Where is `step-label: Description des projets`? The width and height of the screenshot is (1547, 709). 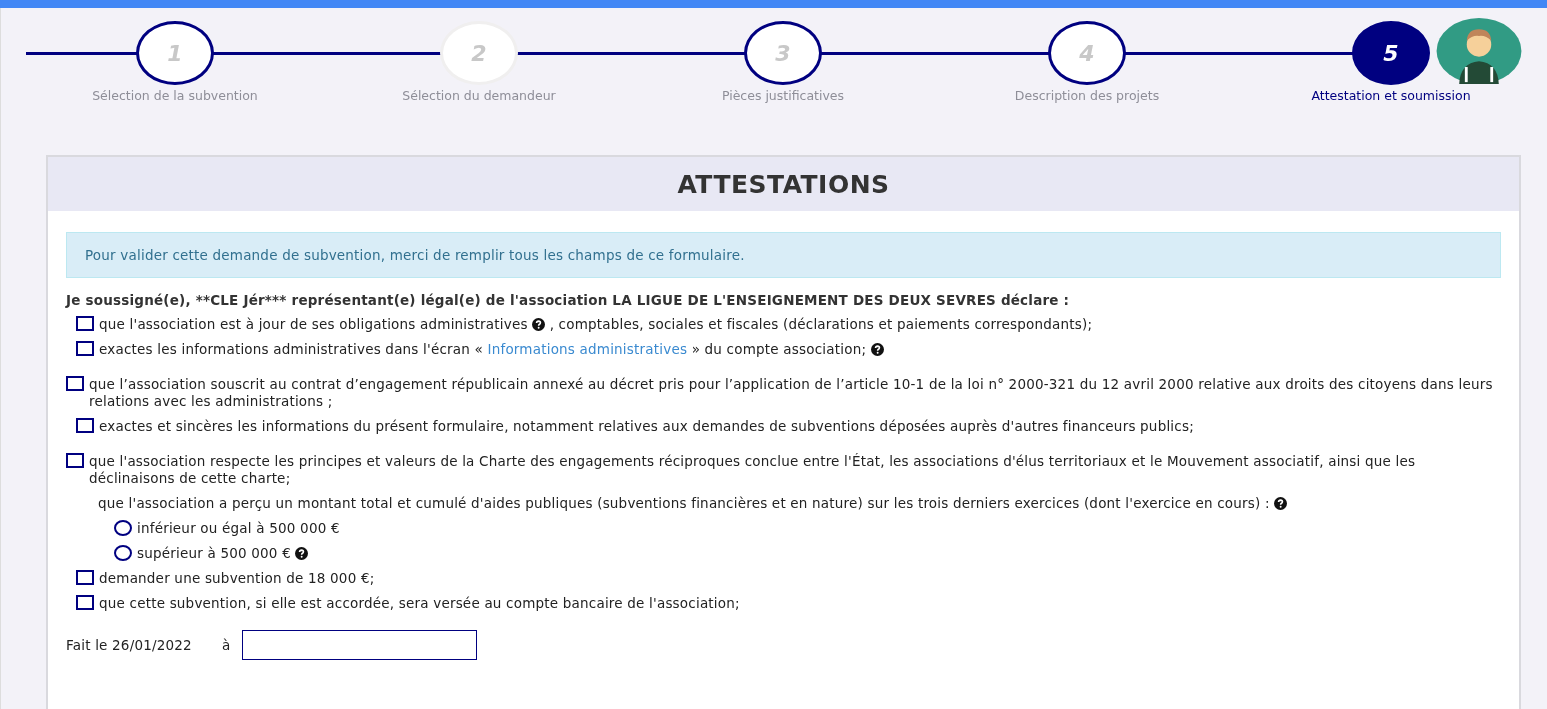
step-label: Description des projets is located at coordinates (1087, 95).